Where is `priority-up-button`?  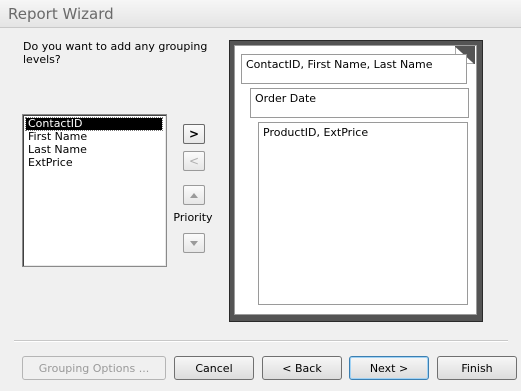 priority-up-button is located at coordinates (194, 195).